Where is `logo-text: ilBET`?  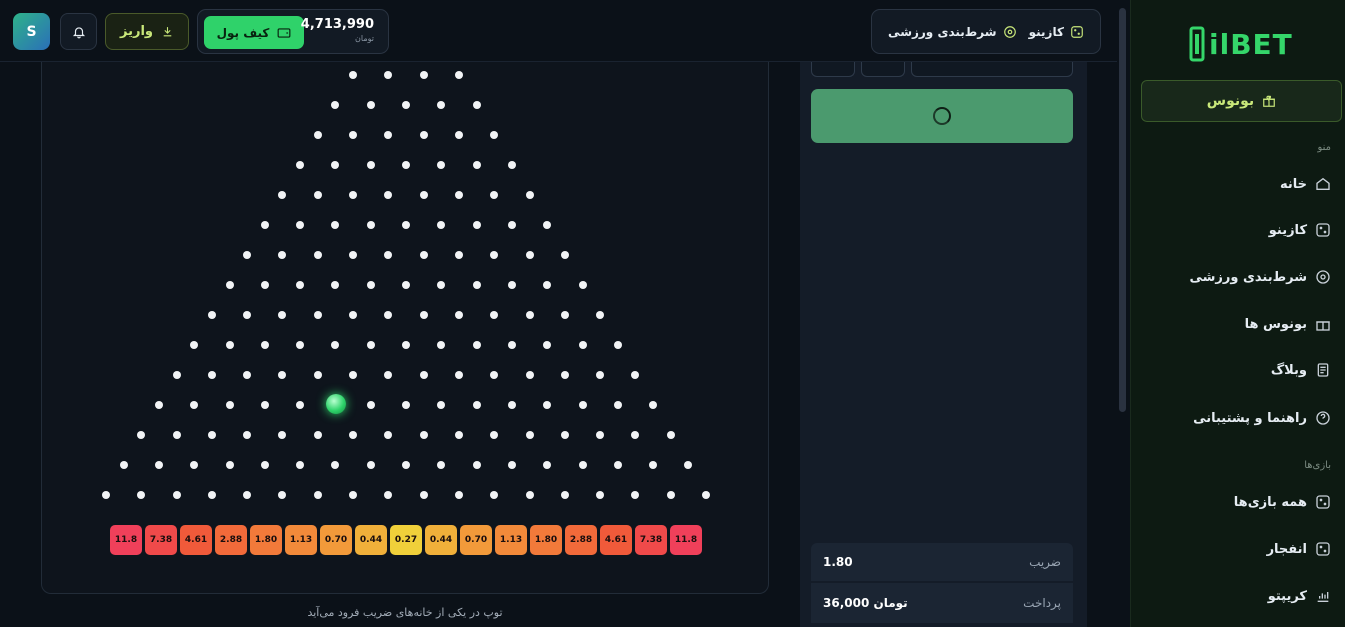
logo-text: ilBET is located at coordinates (1251, 44).